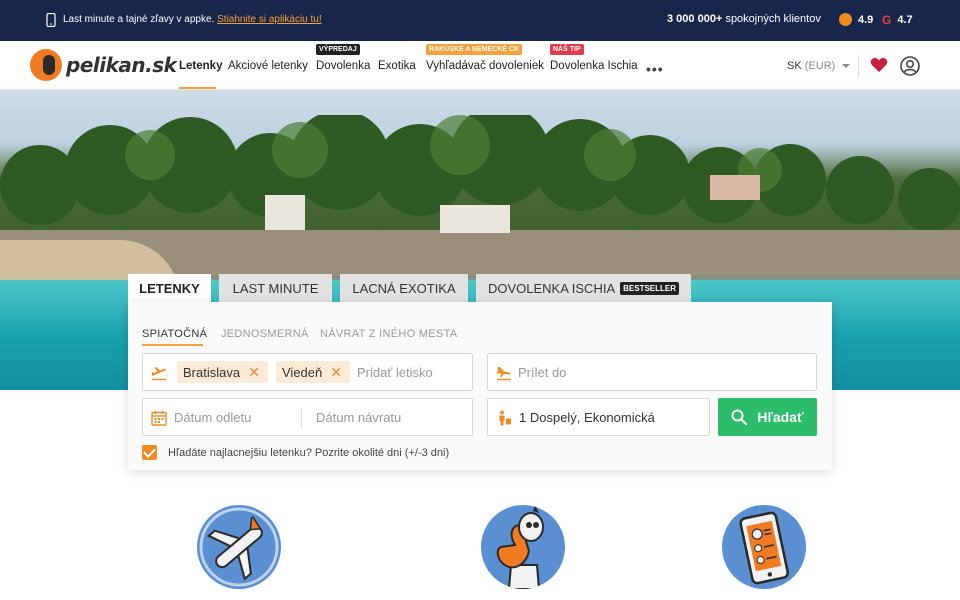 Image resolution: width=960 pixels, height=600 pixels. Describe the element at coordinates (773, 19) in the screenshot. I see `clients-label: spokojných klientov` at that location.